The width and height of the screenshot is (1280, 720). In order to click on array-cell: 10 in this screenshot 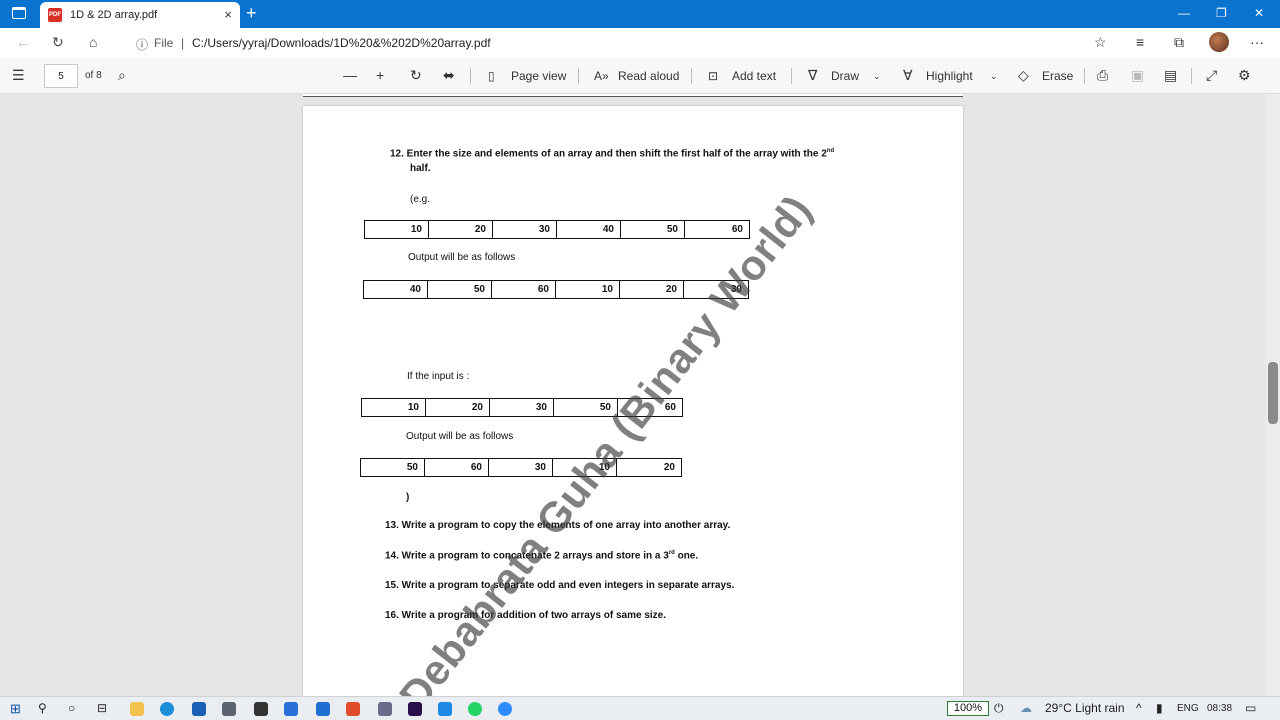, I will do `click(588, 289)`.